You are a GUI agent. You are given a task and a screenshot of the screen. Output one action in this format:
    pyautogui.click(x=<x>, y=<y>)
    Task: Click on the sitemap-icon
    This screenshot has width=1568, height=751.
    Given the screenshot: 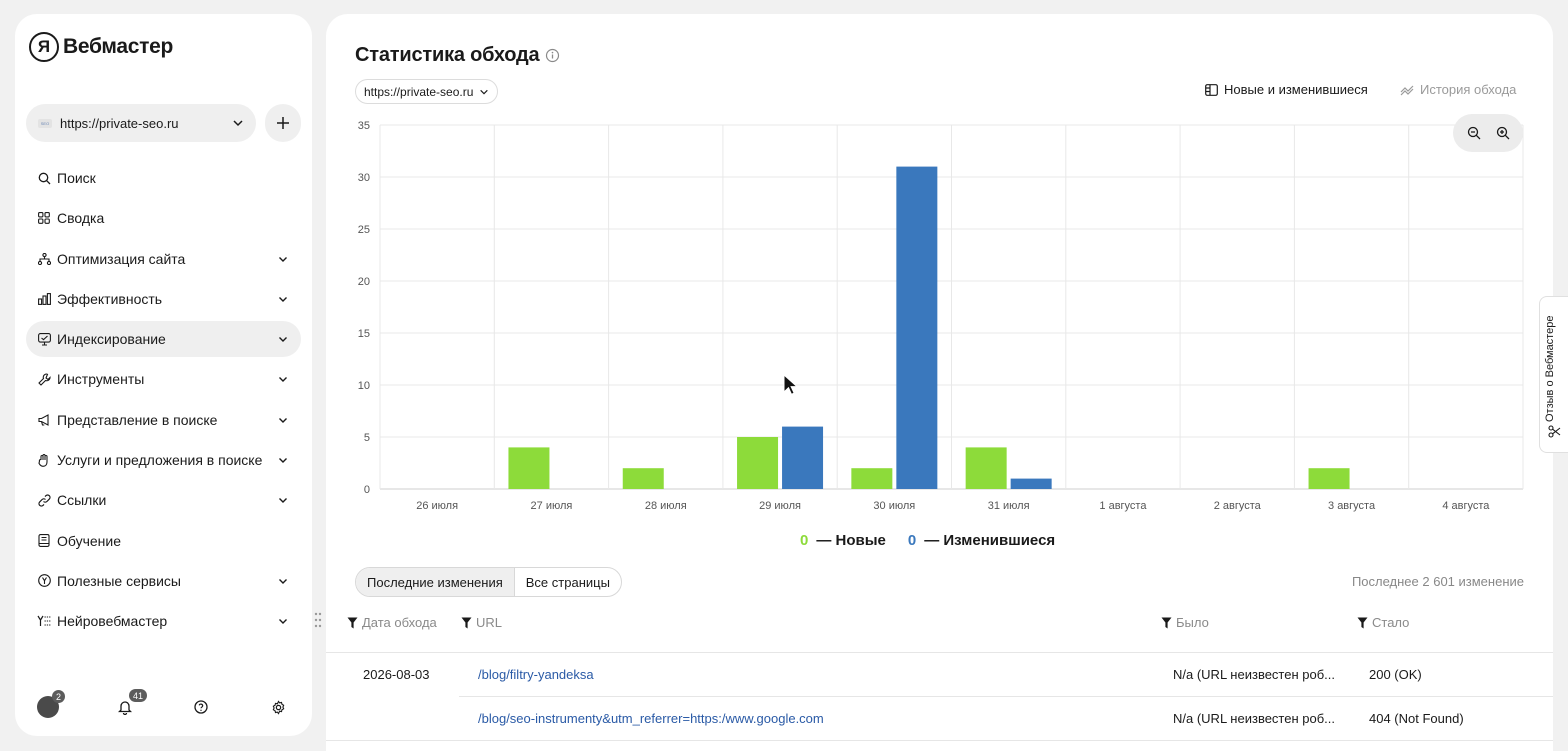 What is the action you would take?
    pyautogui.click(x=44, y=259)
    